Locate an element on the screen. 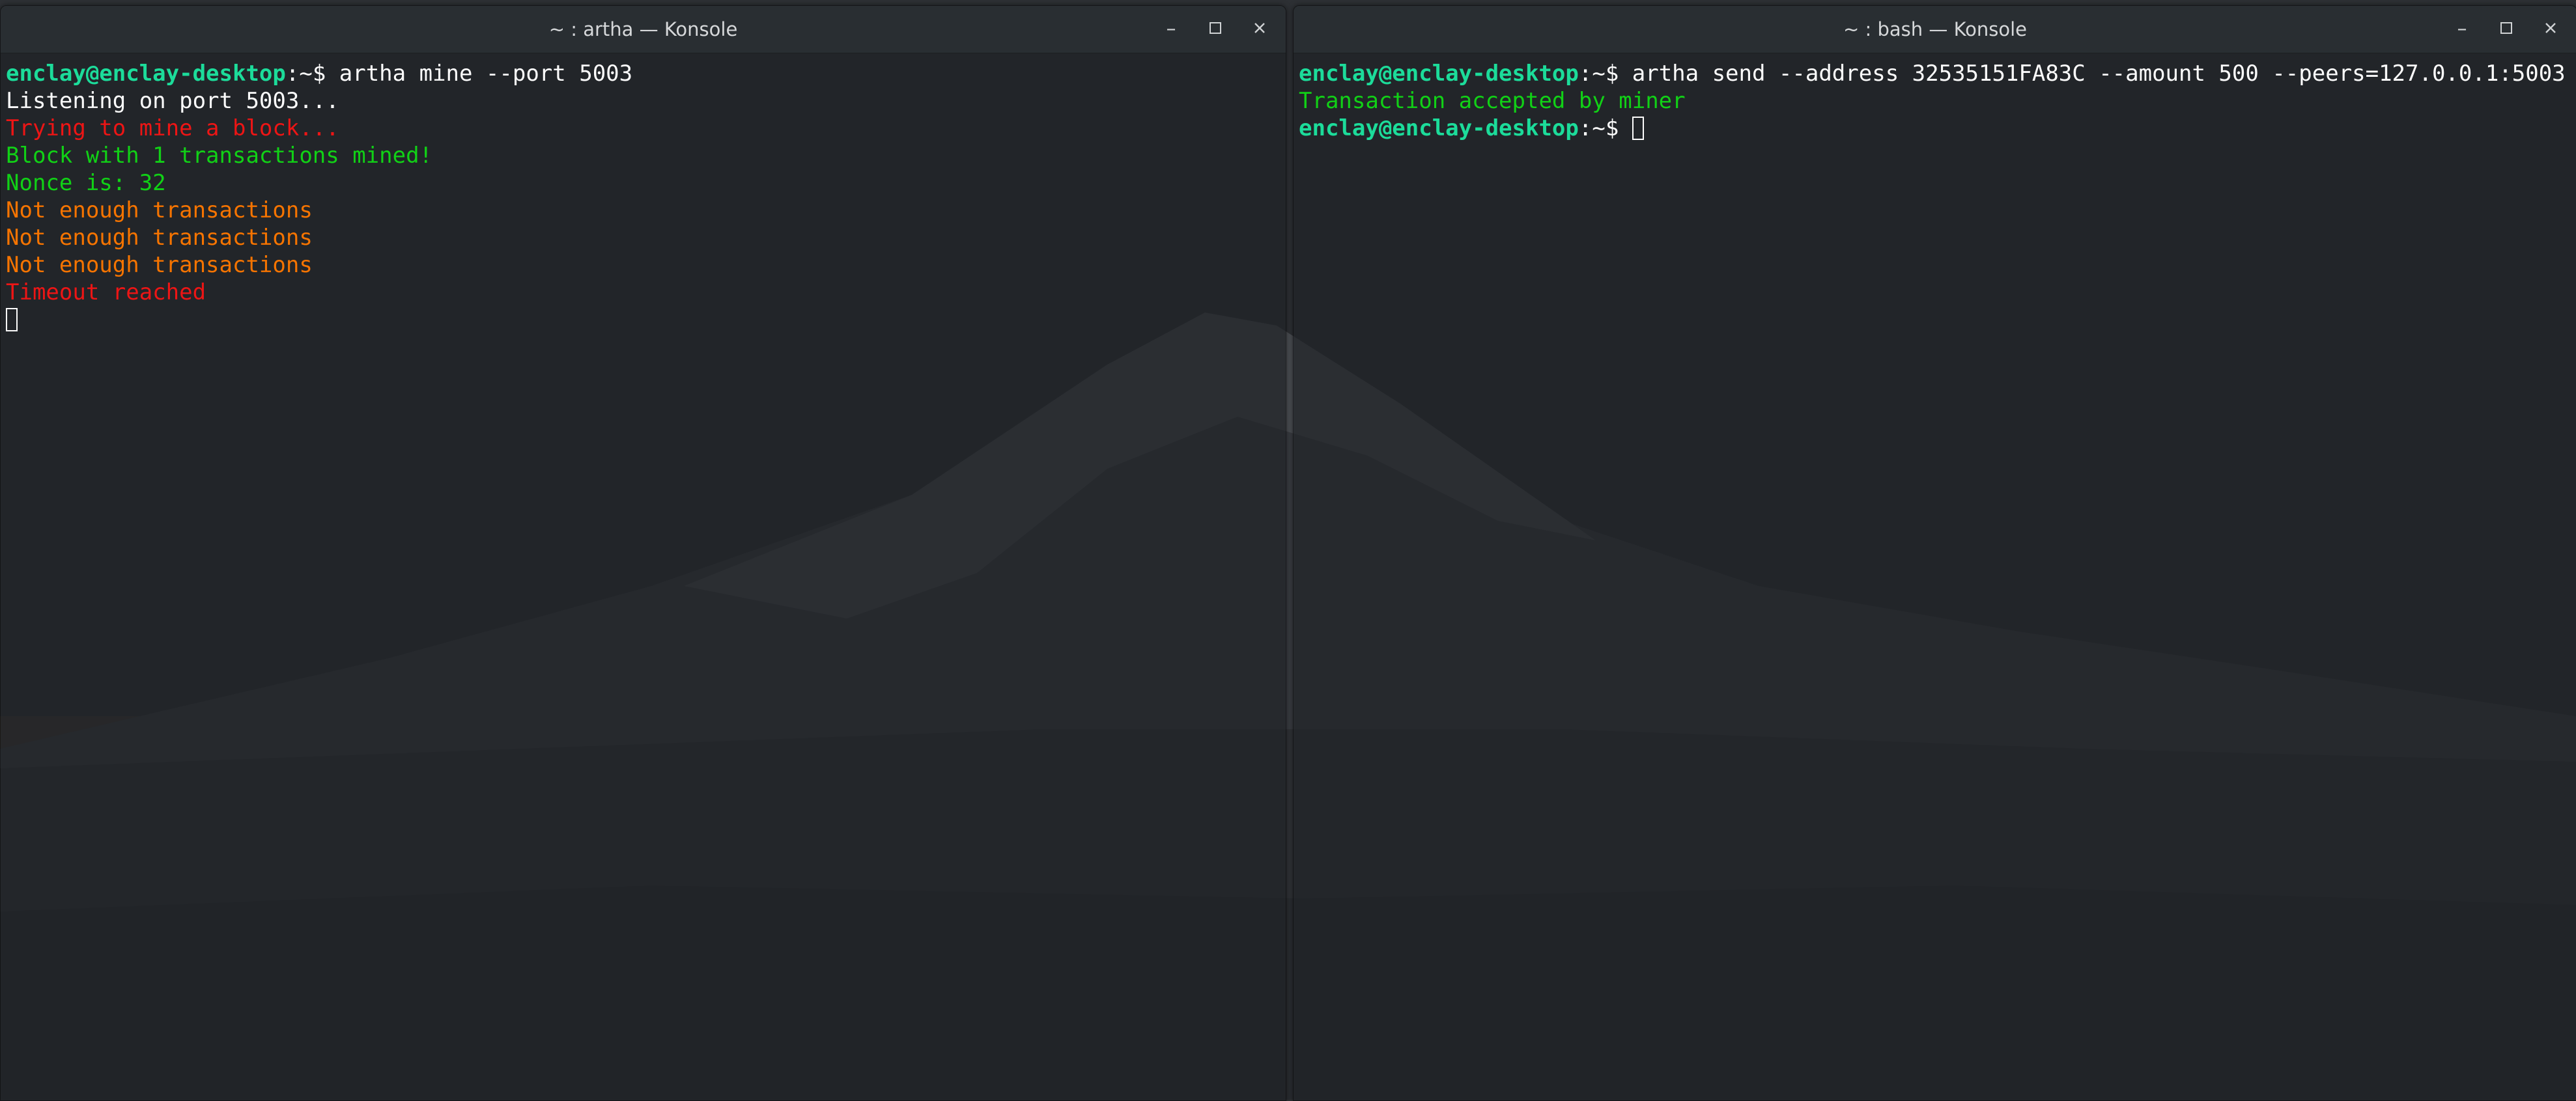 The width and height of the screenshot is (2576, 1101). command-text: artha mine --port 5003 is located at coordinates (486, 74).